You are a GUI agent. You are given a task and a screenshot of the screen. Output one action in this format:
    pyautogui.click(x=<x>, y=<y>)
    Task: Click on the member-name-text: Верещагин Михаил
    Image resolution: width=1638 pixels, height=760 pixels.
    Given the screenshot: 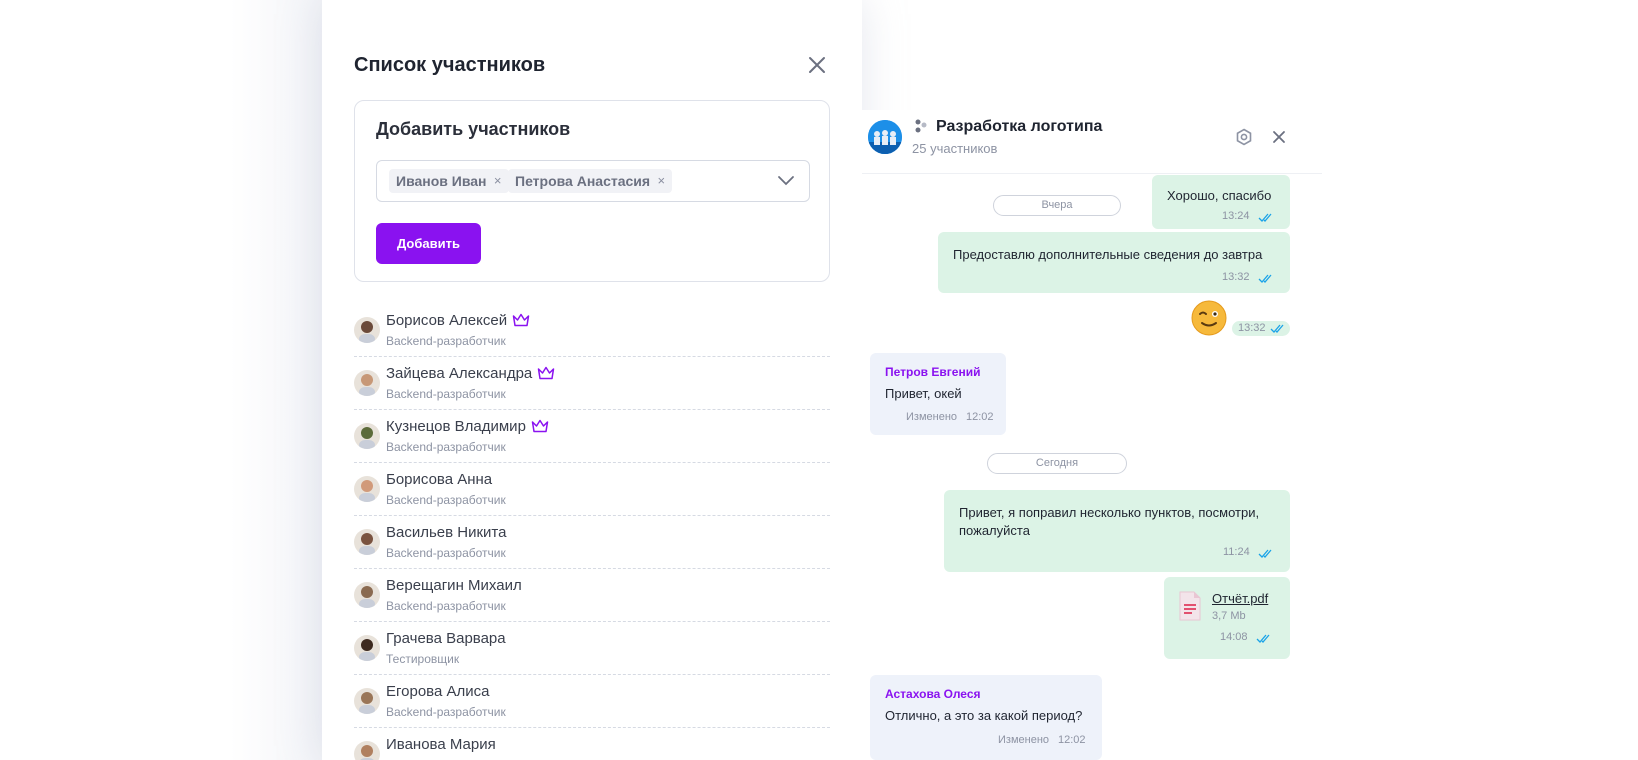 What is the action you would take?
    pyautogui.click(x=454, y=585)
    